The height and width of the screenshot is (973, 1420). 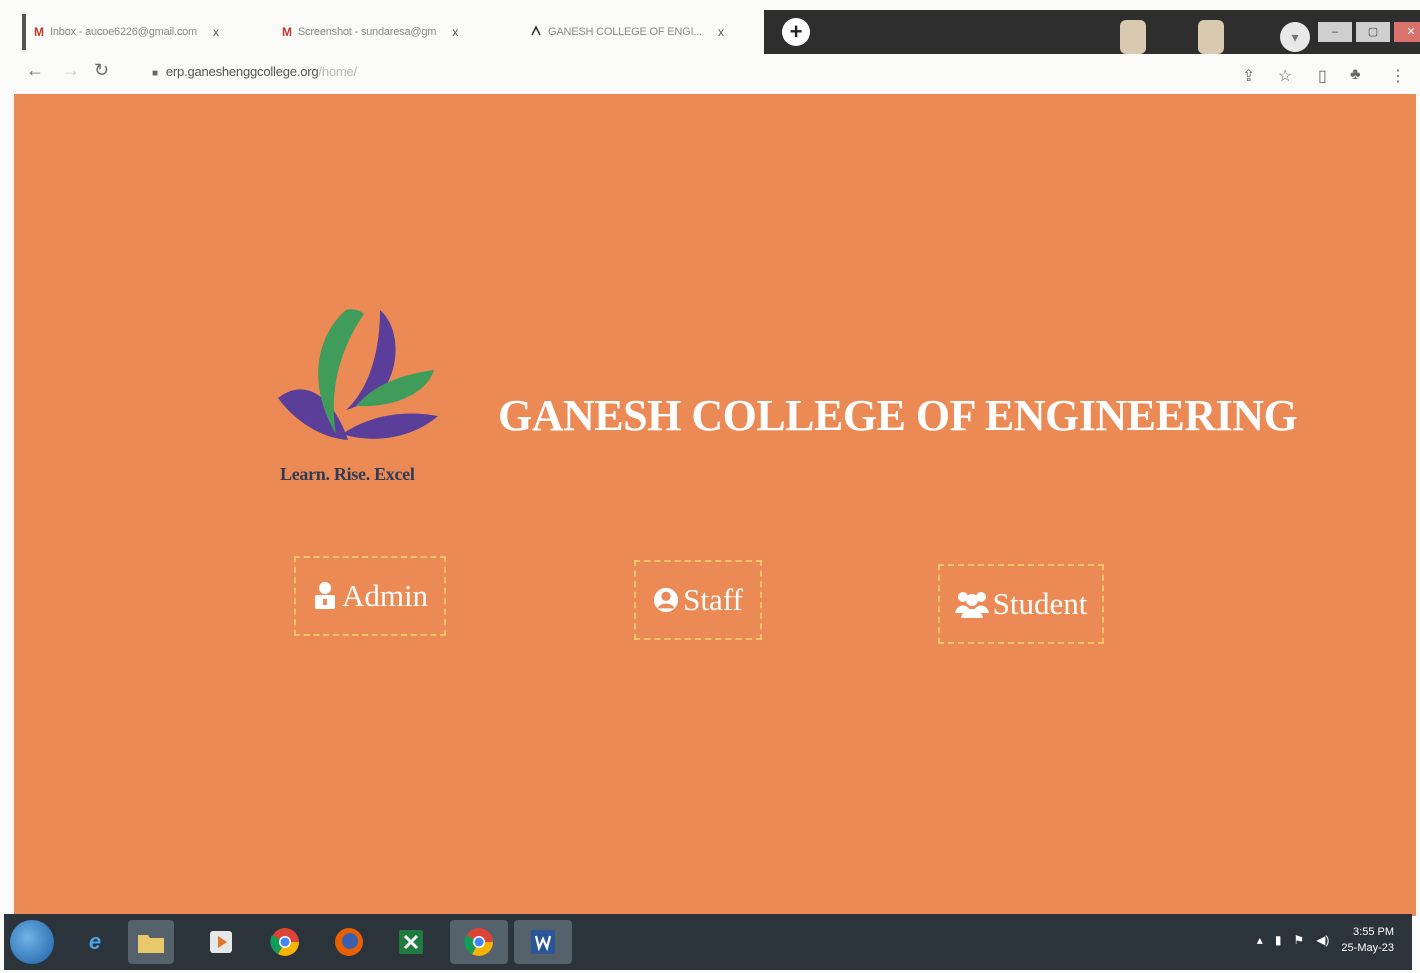 I want to click on student-label: Student, so click(x=1040, y=603).